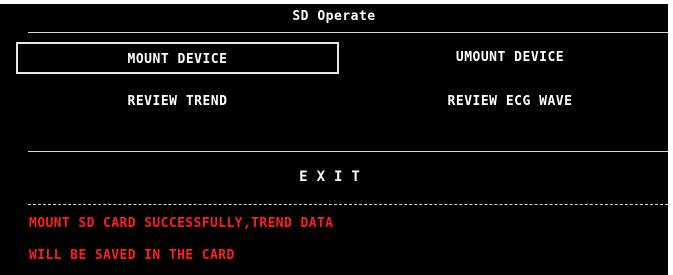  What do you see at coordinates (132, 255) in the screenshot?
I see `status-message-line-2: WILL BE SAVED IN THE CARD` at bounding box center [132, 255].